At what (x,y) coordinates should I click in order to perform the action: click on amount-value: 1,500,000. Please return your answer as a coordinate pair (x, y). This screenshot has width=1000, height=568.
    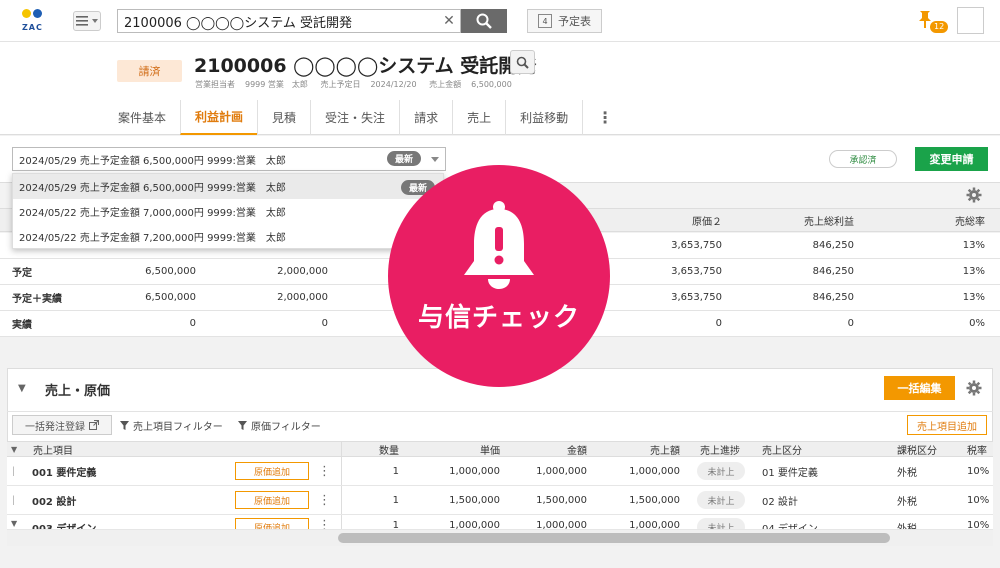
    Looking at the image, I should click on (561, 500).